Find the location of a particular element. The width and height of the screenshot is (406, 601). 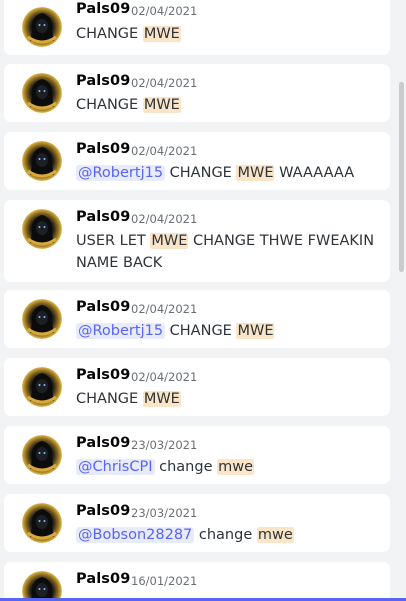

message-result-card: Pals09 16/01/2021 is located at coordinates (197, 581).